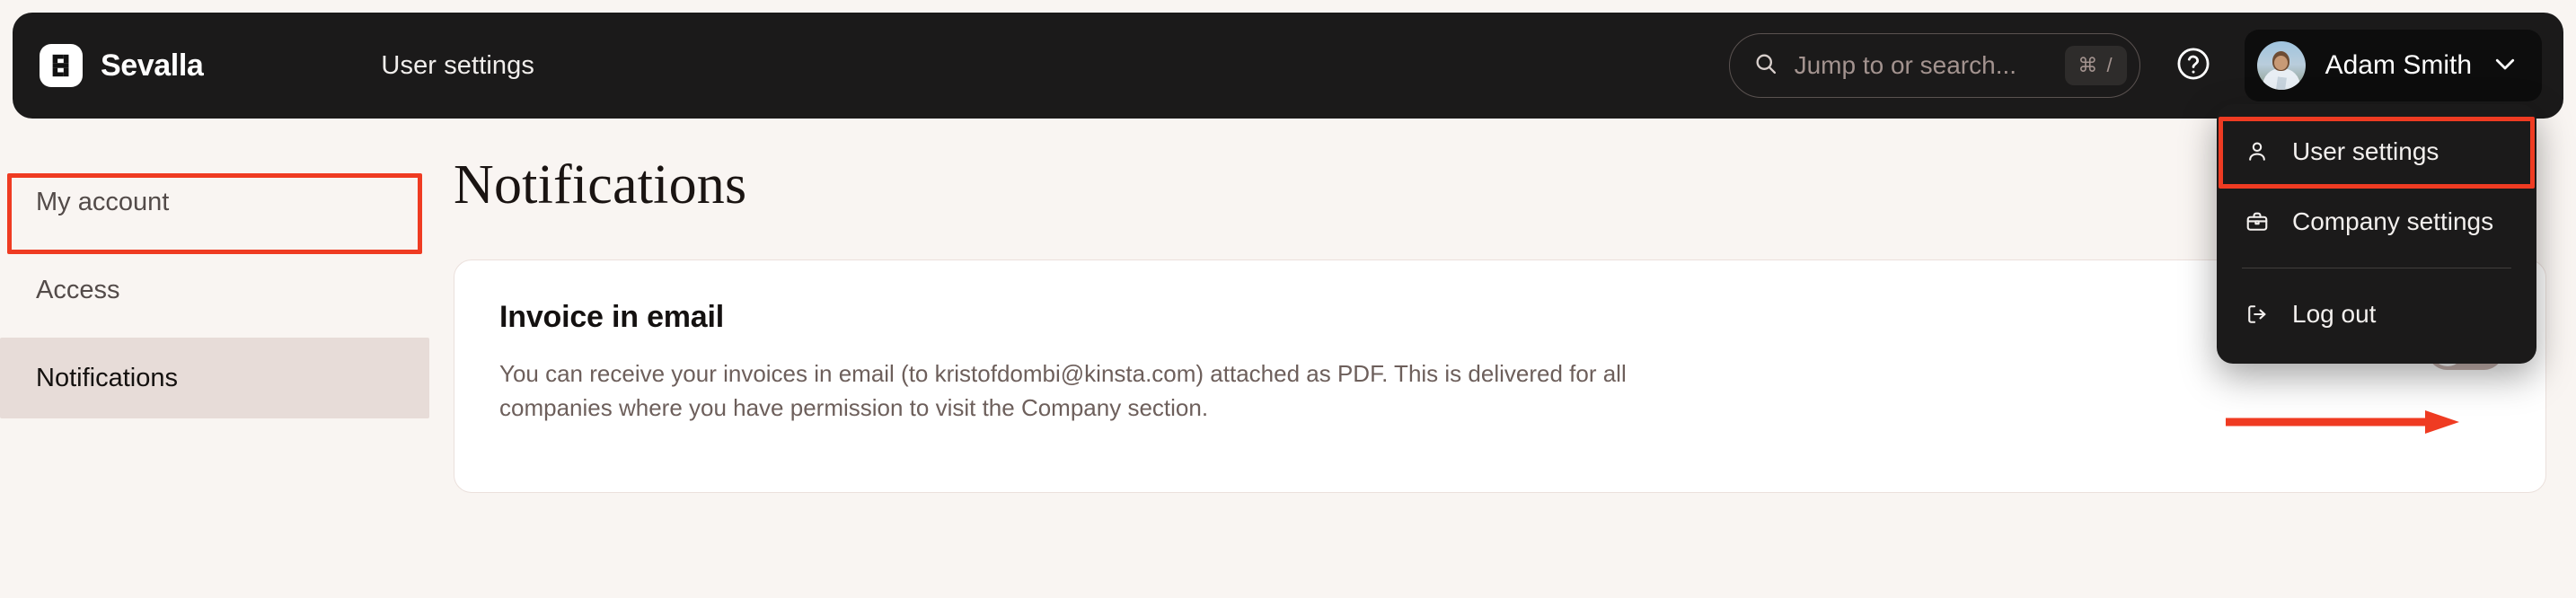  I want to click on menu-item-label: Company settings, so click(2393, 221).